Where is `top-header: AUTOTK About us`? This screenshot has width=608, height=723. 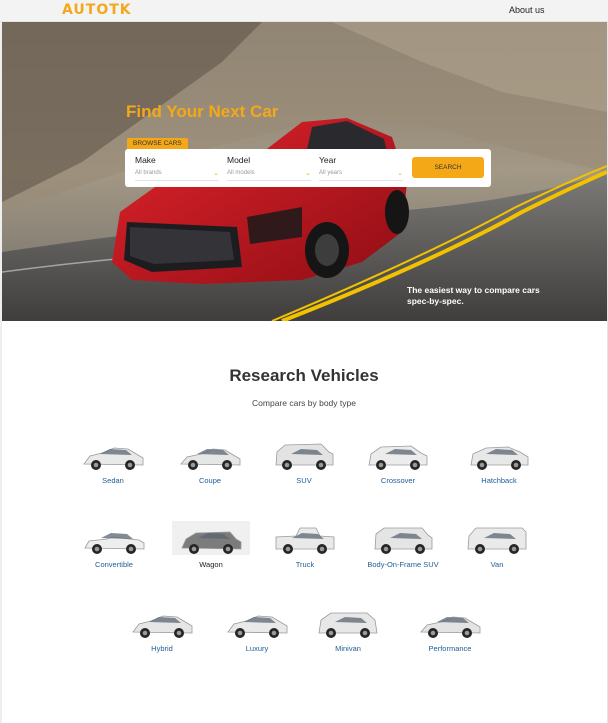 top-header: AUTOTK About us is located at coordinates (304, 11).